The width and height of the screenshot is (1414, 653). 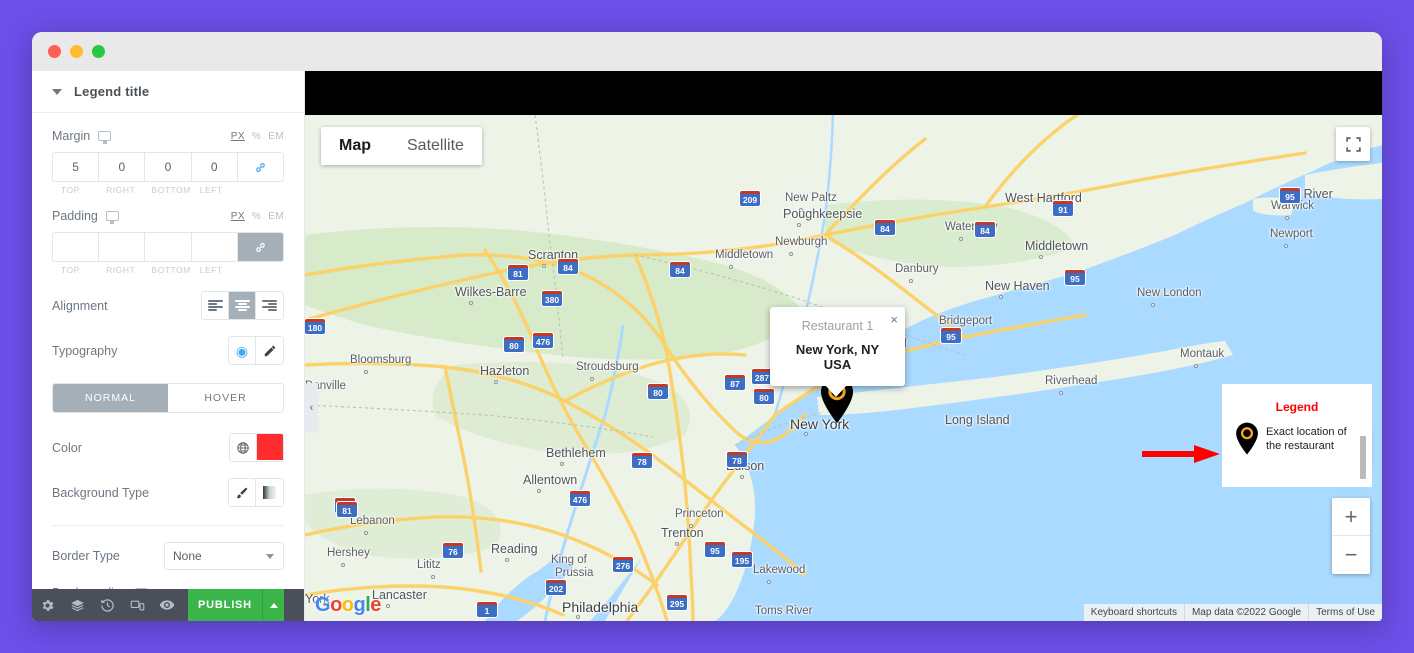 I want to click on editor-bottom-toolbar: PUBLISH, so click(x=168, y=605).